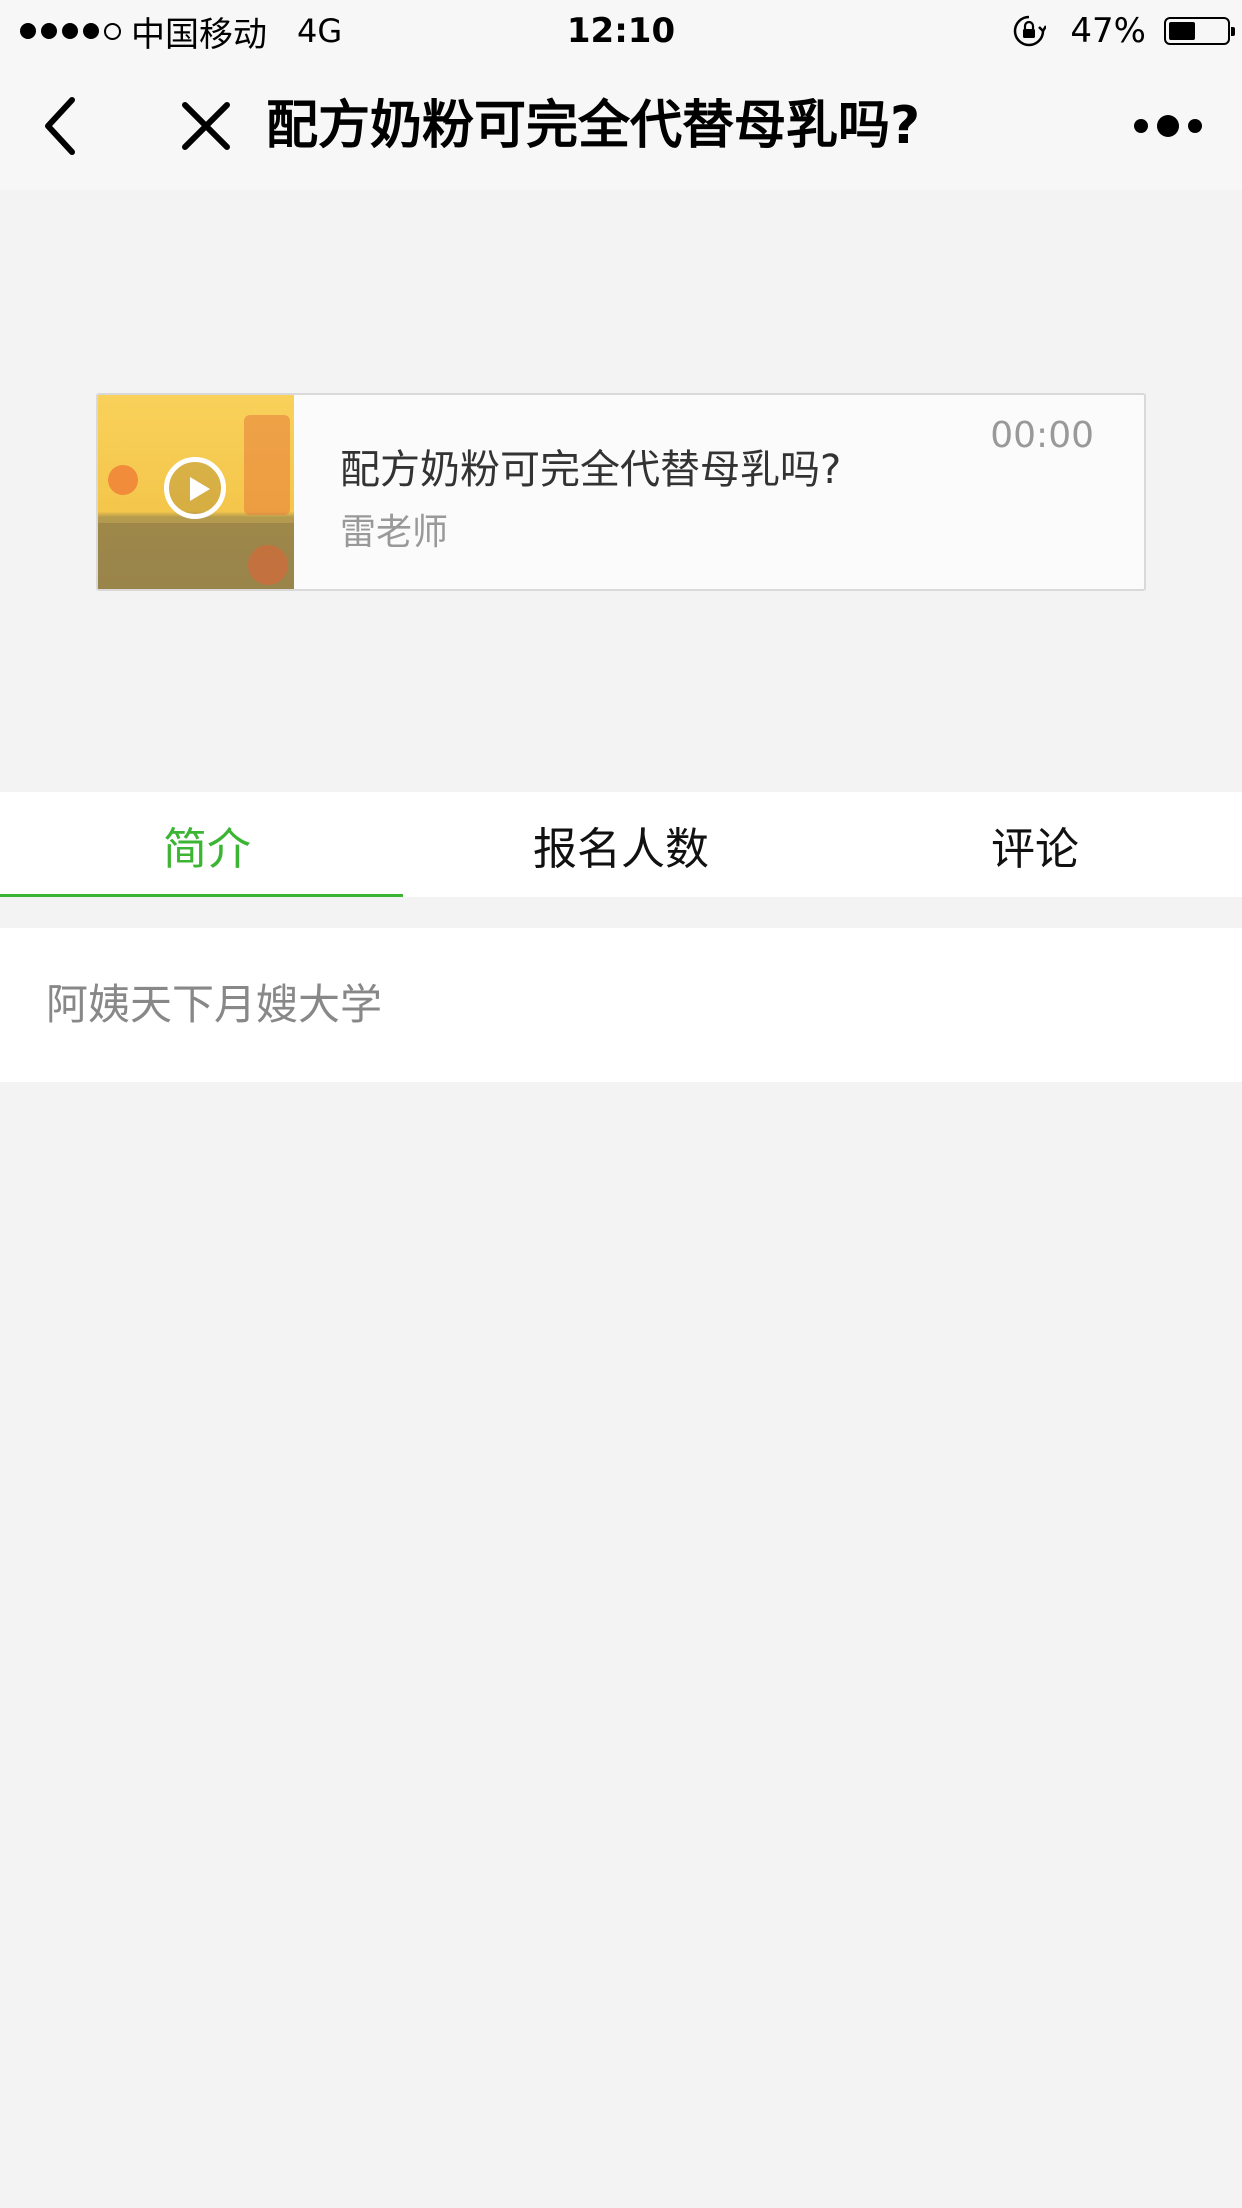 The image size is (1242, 2208). Describe the element at coordinates (1108, 31) in the screenshot. I see `battery-percent: 47%` at that location.